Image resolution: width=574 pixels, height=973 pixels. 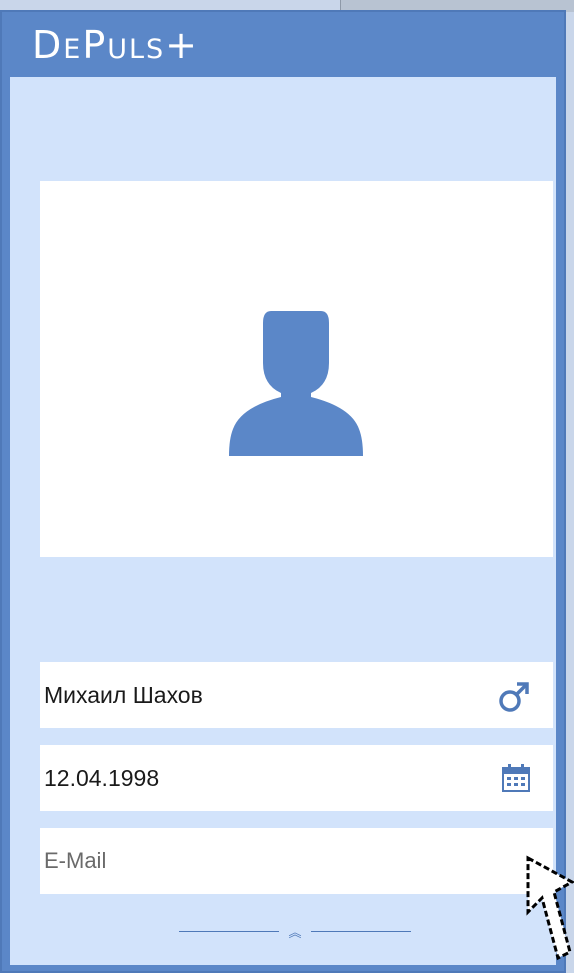 What do you see at coordinates (229, 931) in the screenshot?
I see `divider-left` at bounding box center [229, 931].